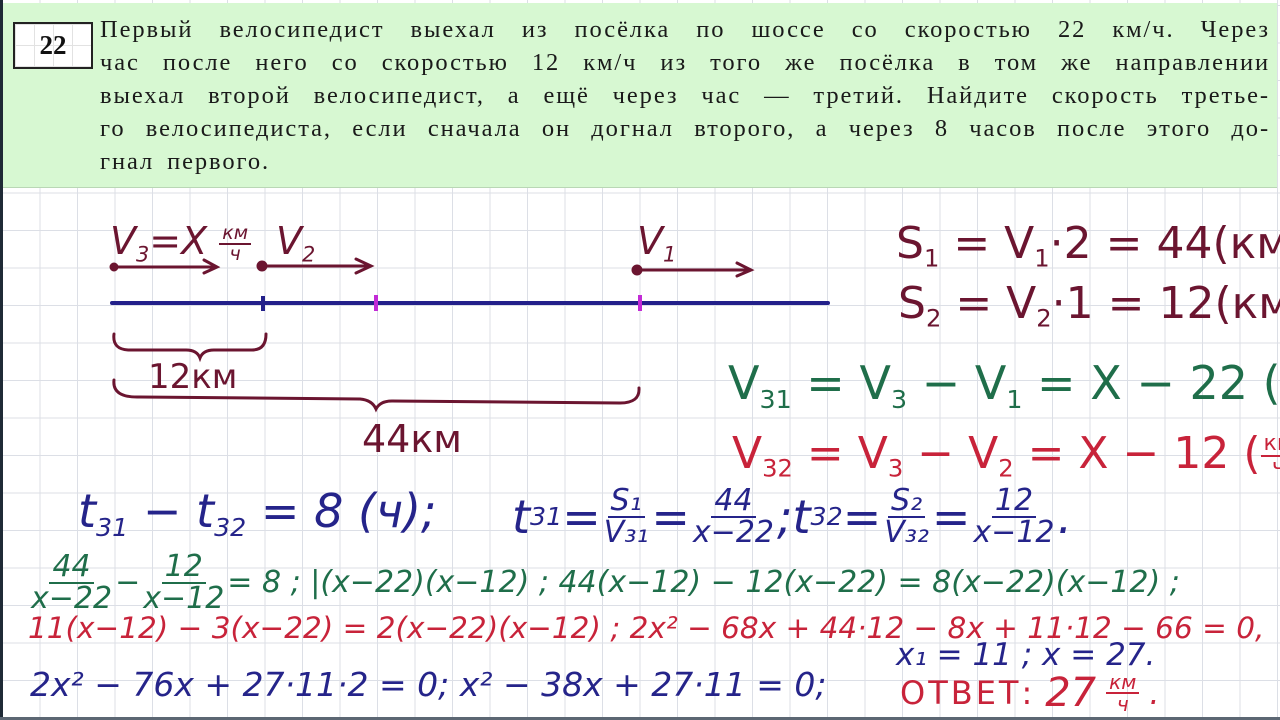 The height and width of the screenshot is (720, 1280). I want to click on answer: ОТВЕТ: 27 км ч ., so click(1030, 693).